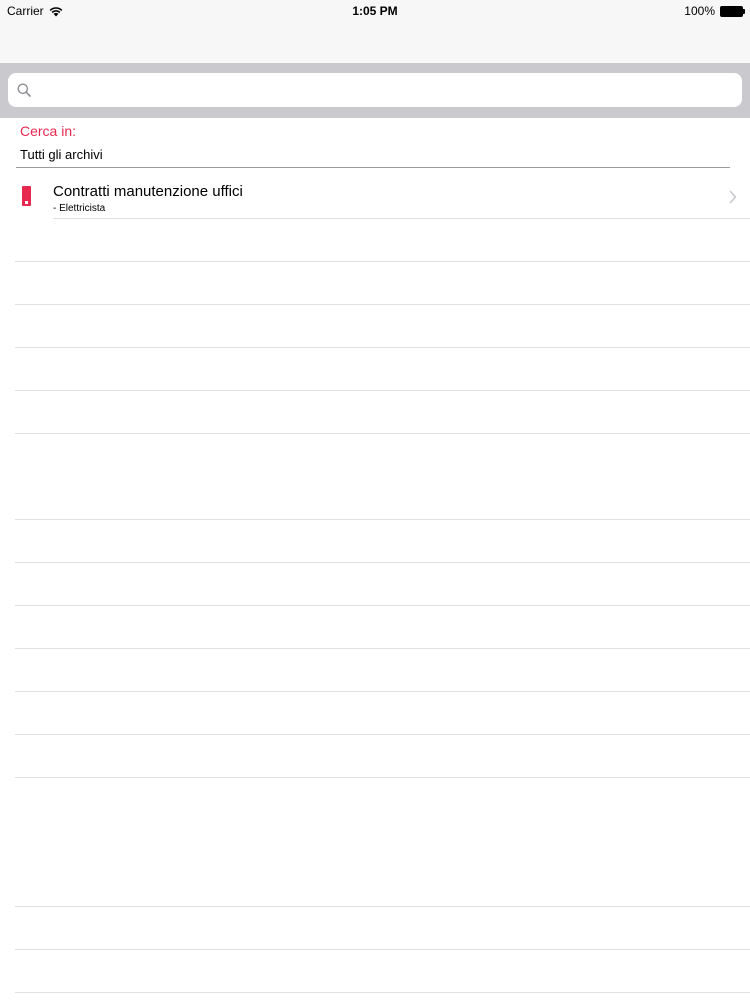 The height and width of the screenshot is (1000, 750). What do you see at coordinates (732, 11) in the screenshot?
I see `battery-icon` at bounding box center [732, 11].